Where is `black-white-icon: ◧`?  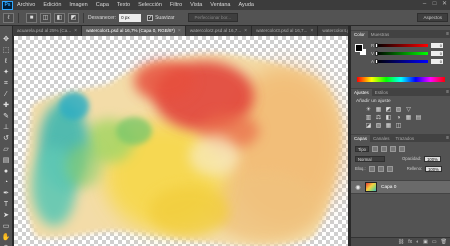 black-white-icon: ◧ is located at coordinates (388, 118).